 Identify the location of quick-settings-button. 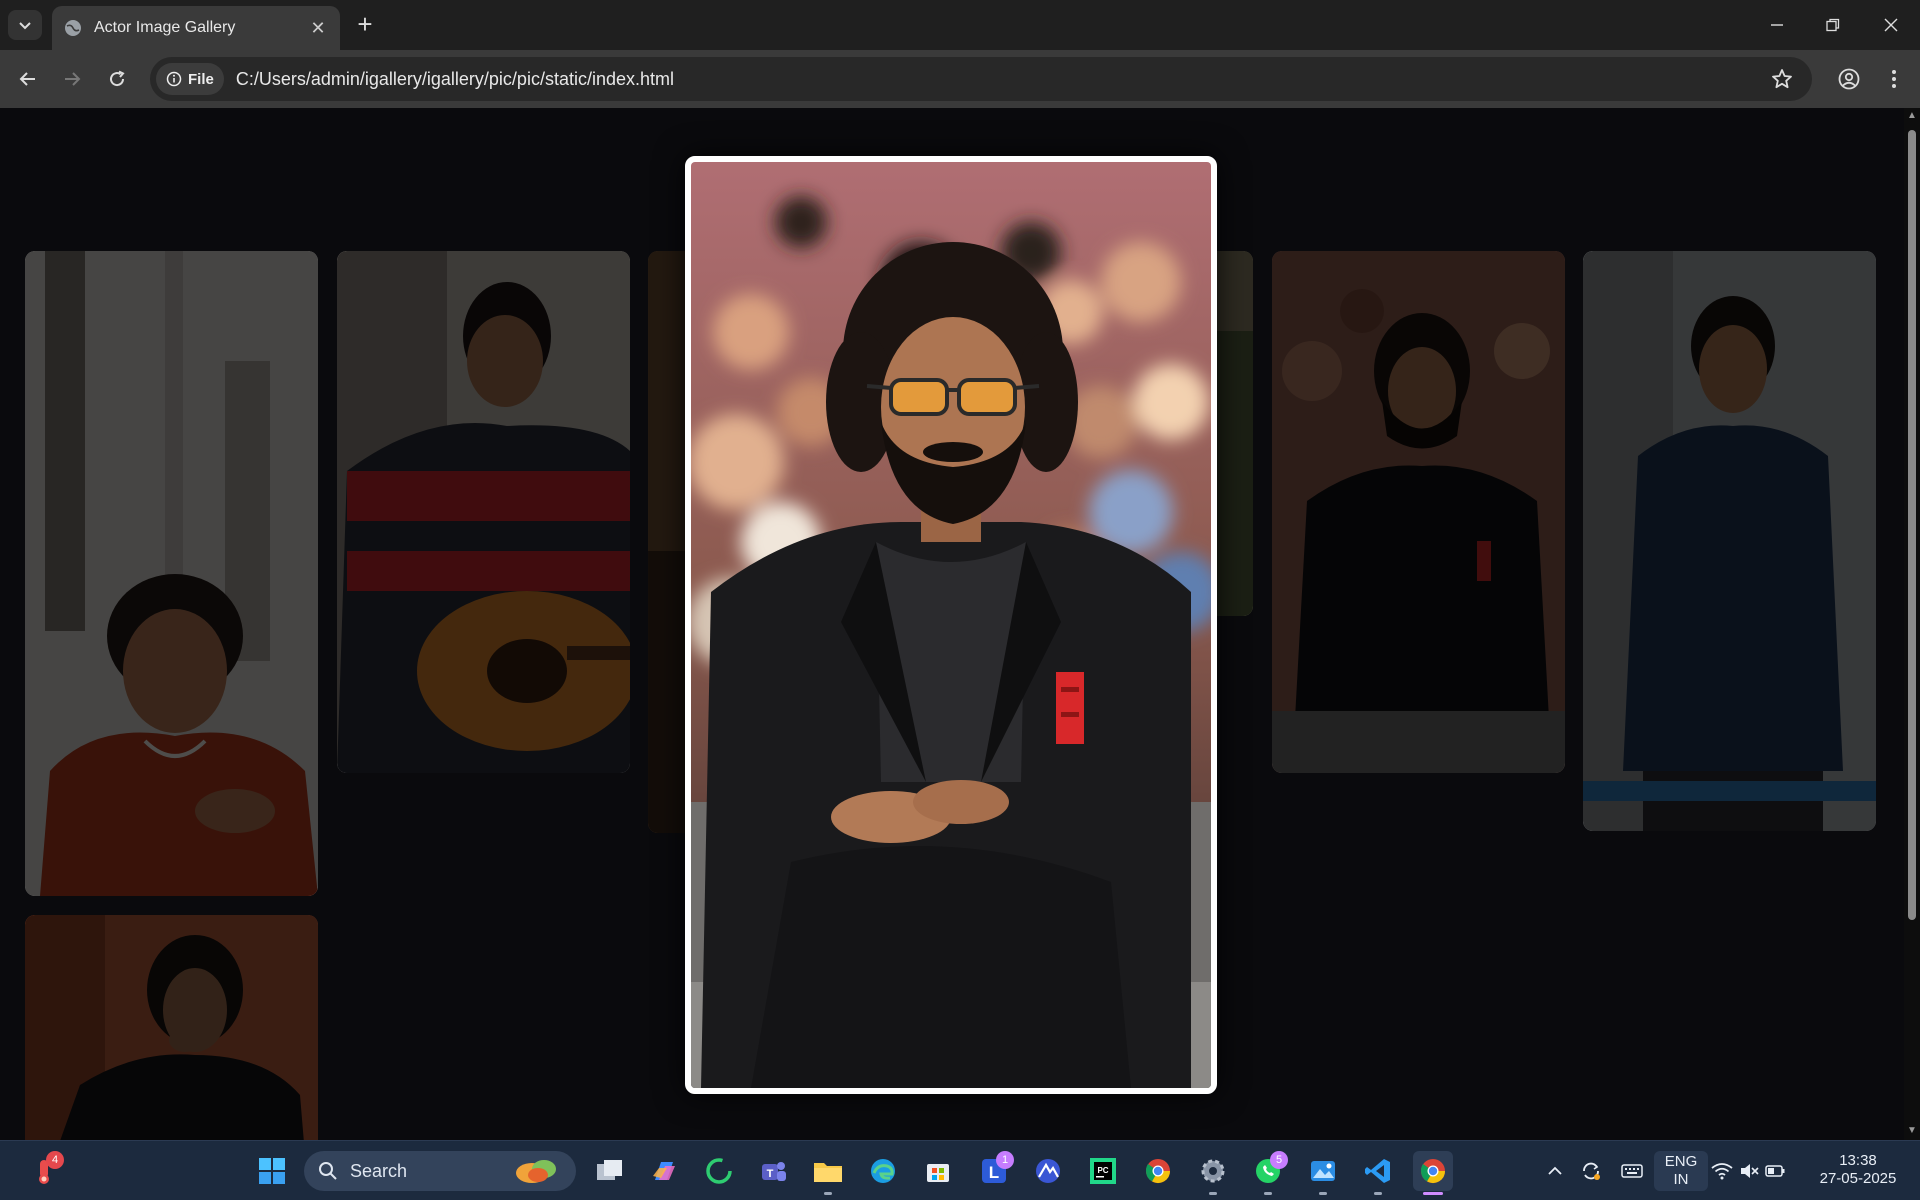
(1748, 1171).